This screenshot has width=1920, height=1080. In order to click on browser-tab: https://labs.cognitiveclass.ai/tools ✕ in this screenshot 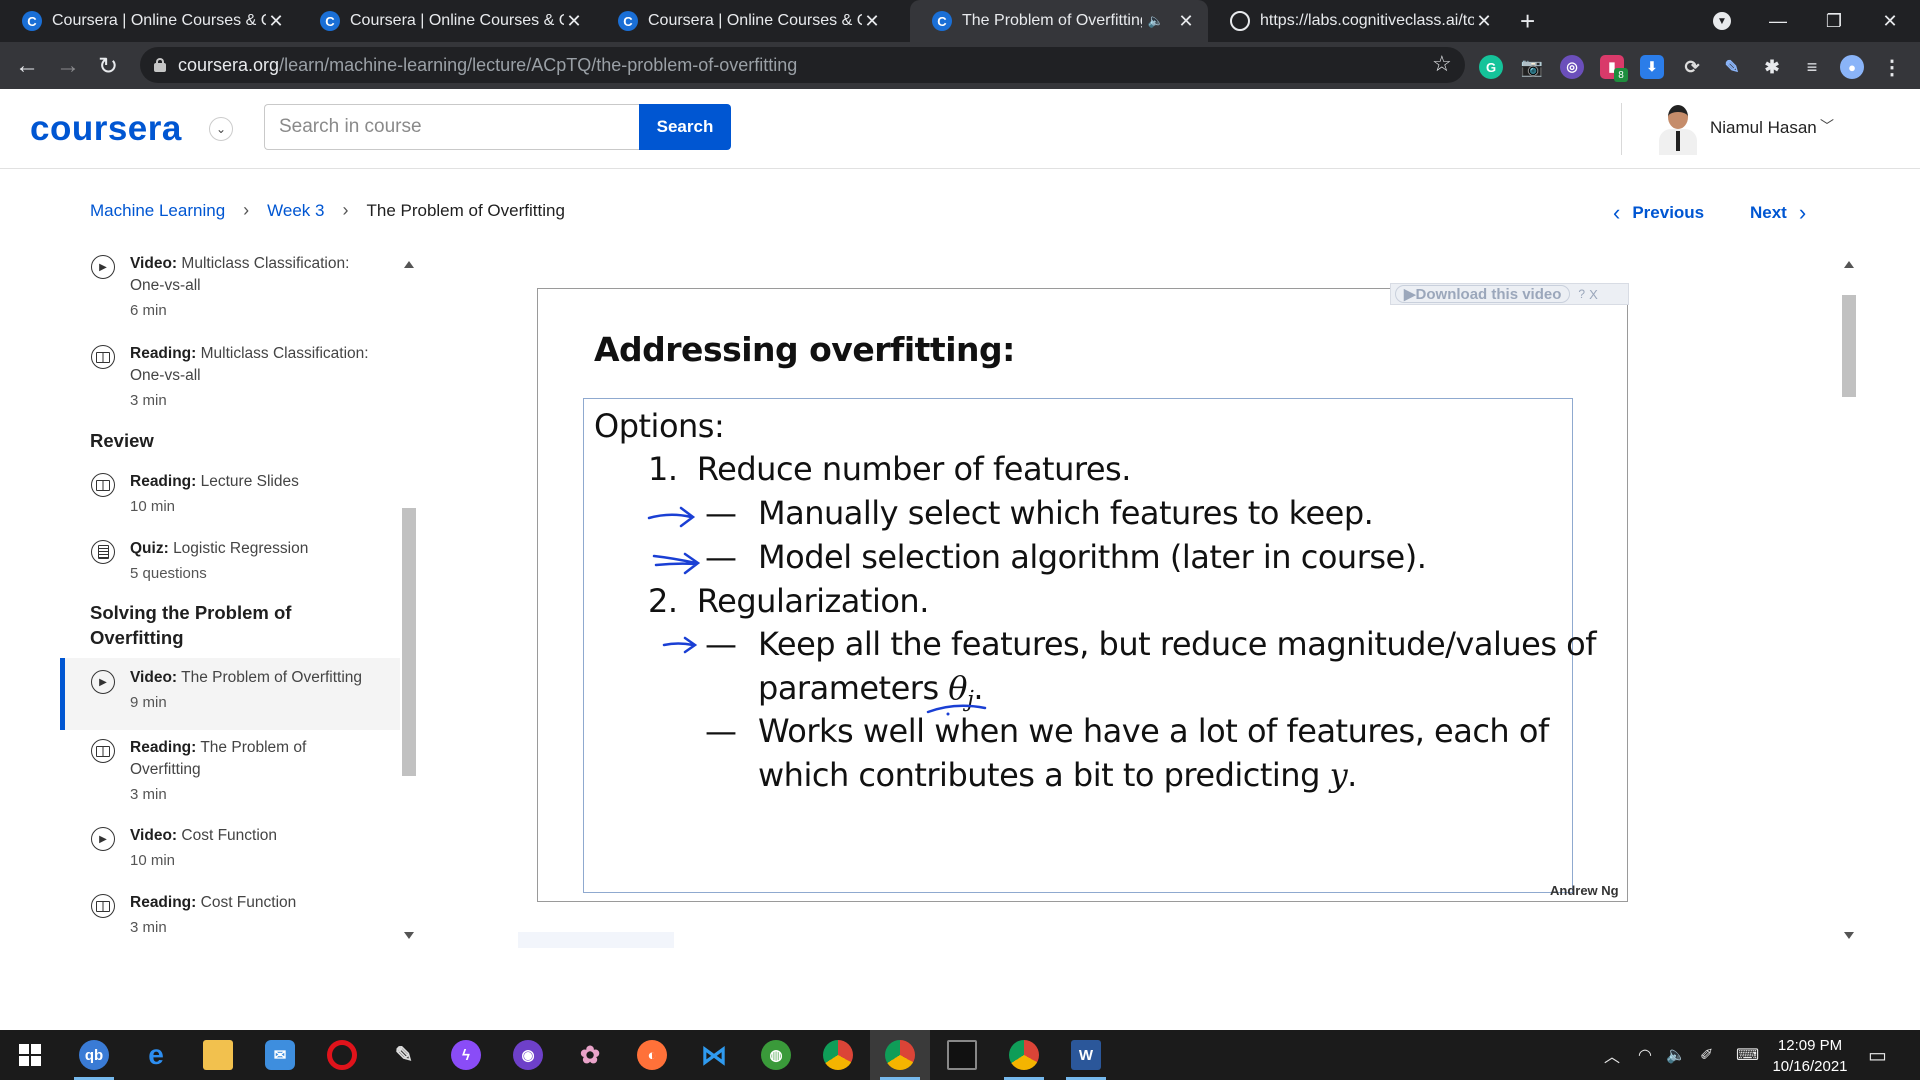, I will do `click(1357, 21)`.